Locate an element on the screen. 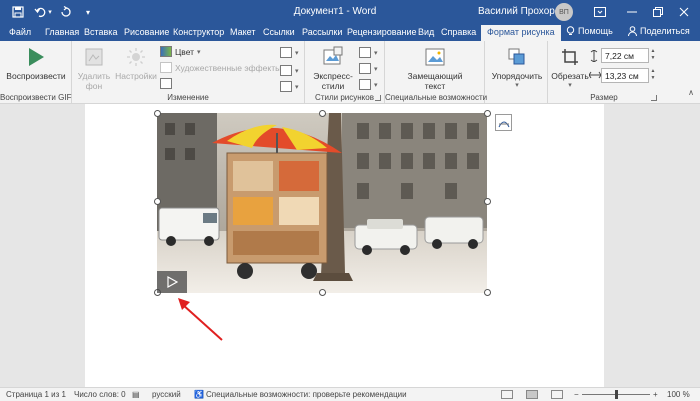  layout-options-icon is located at coordinates (503, 122).